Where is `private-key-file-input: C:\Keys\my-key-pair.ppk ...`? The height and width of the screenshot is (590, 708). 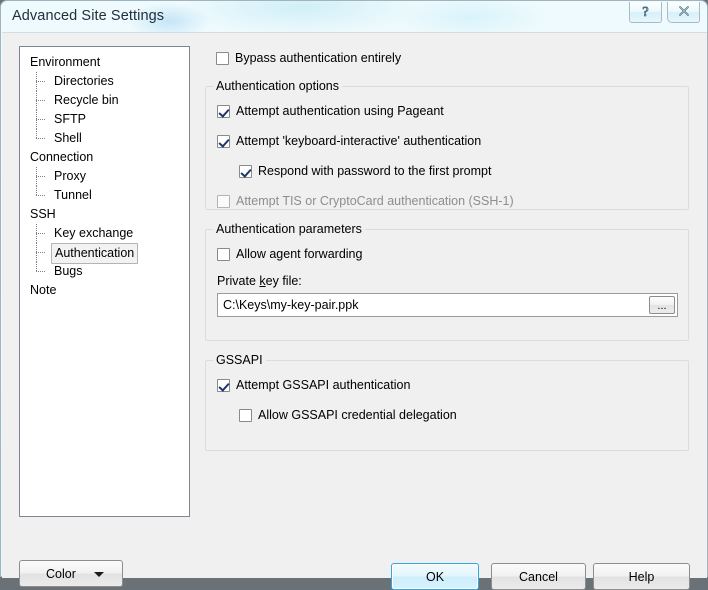
private-key-file-input: C:\Keys\my-key-pair.ppk ... is located at coordinates (447, 305).